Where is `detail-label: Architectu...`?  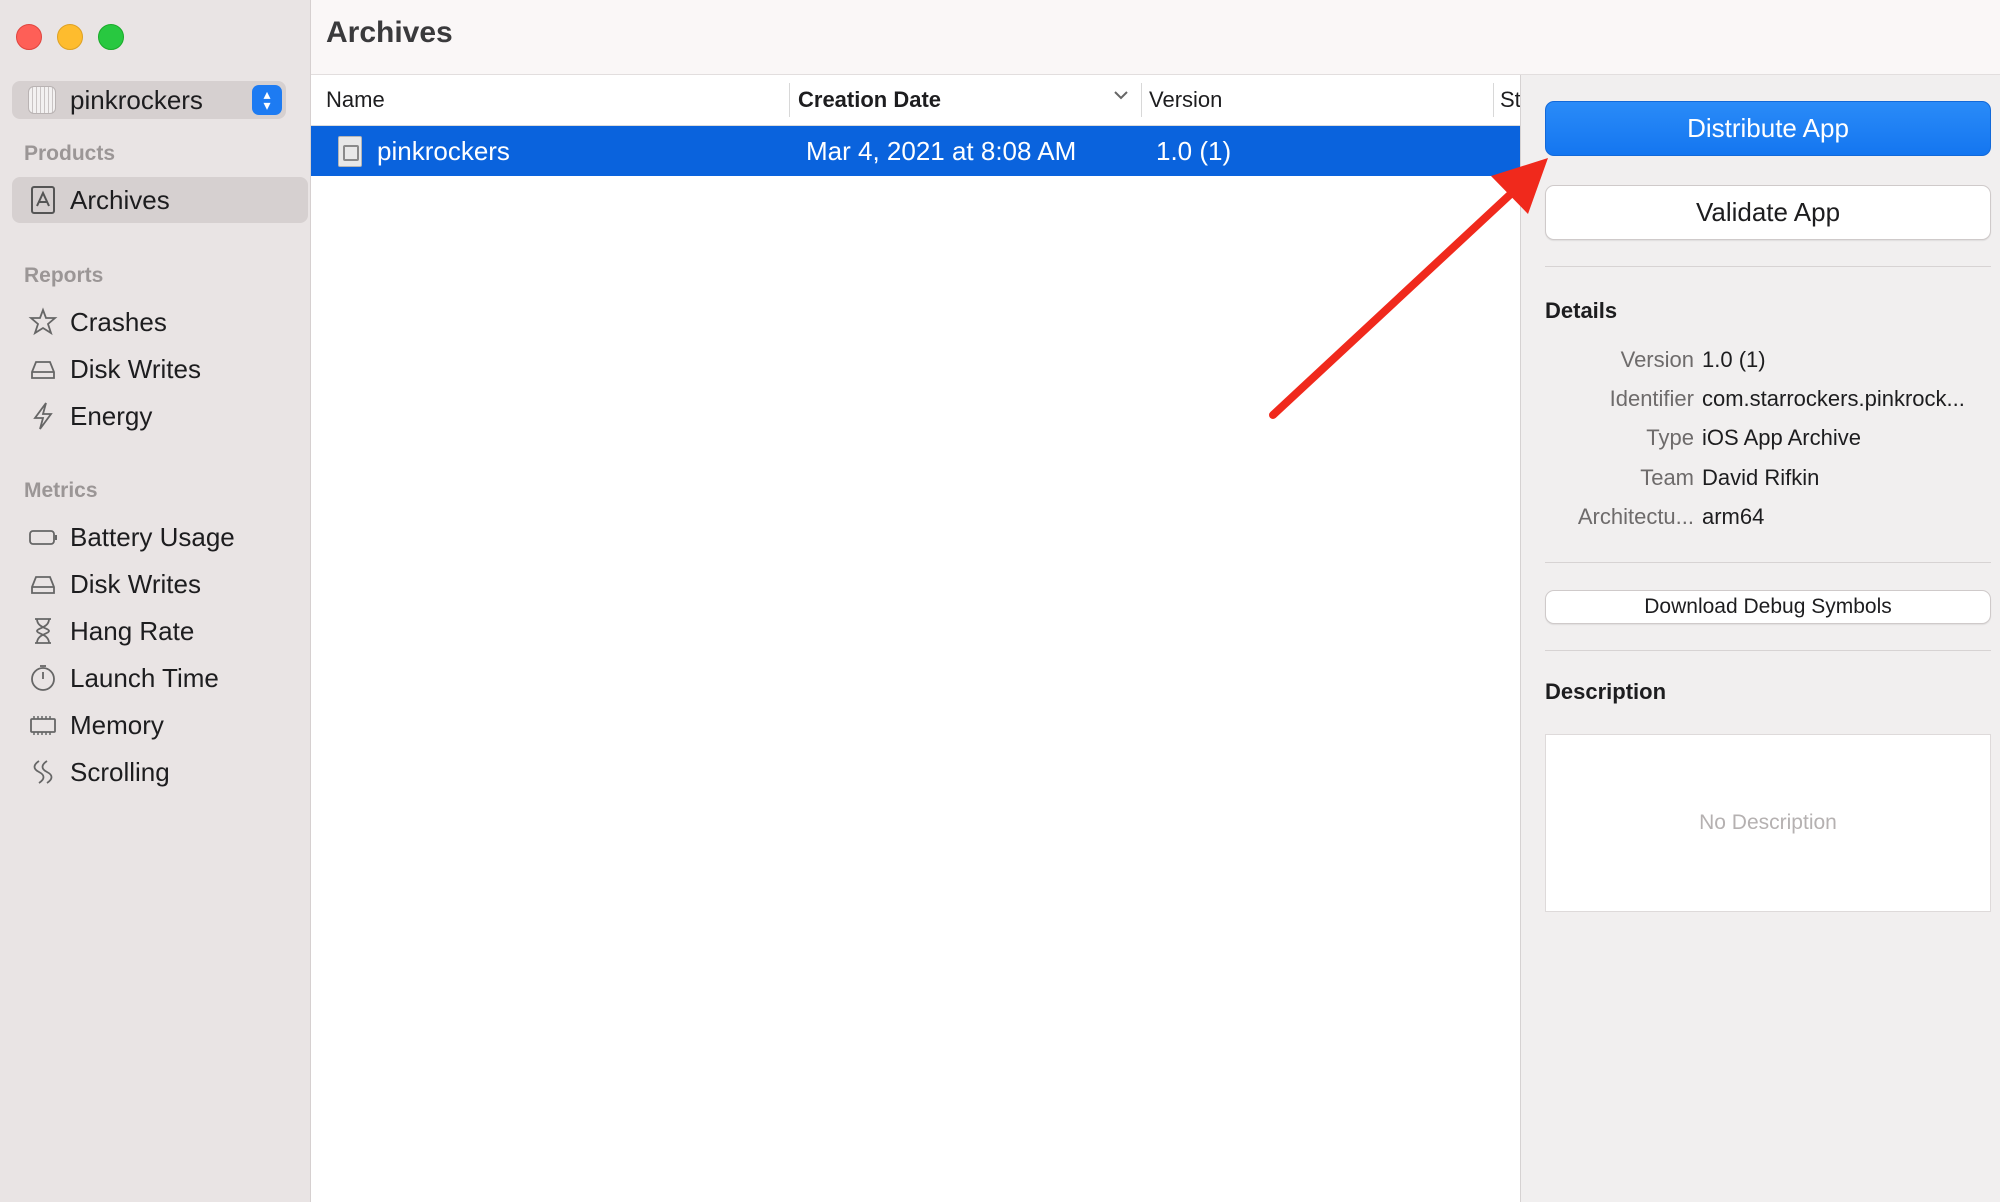 detail-label: Architectu... is located at coordinates (1635, 516).